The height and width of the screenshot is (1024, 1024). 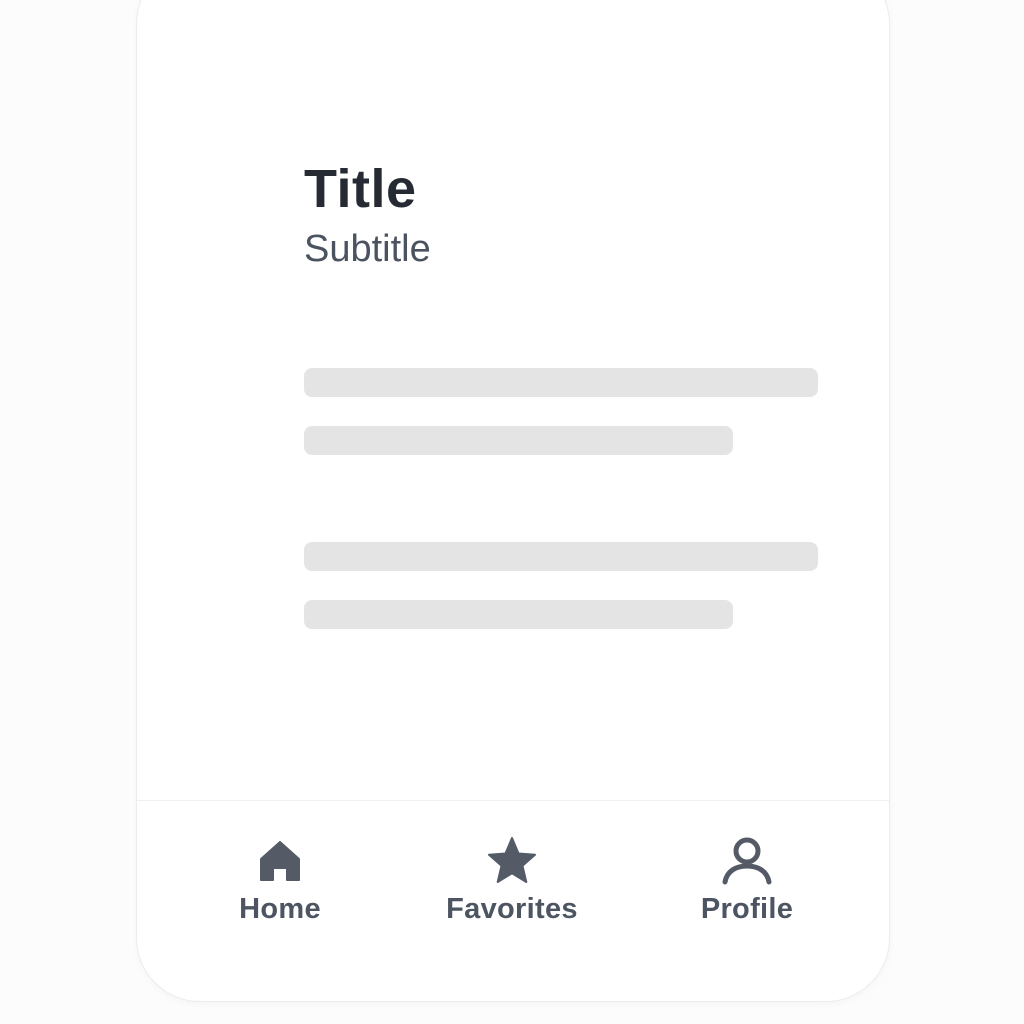 What do you see at coordinates (360, 189) in the screenshot?
I see `page-title: Title` at bounding box center [360, 189].